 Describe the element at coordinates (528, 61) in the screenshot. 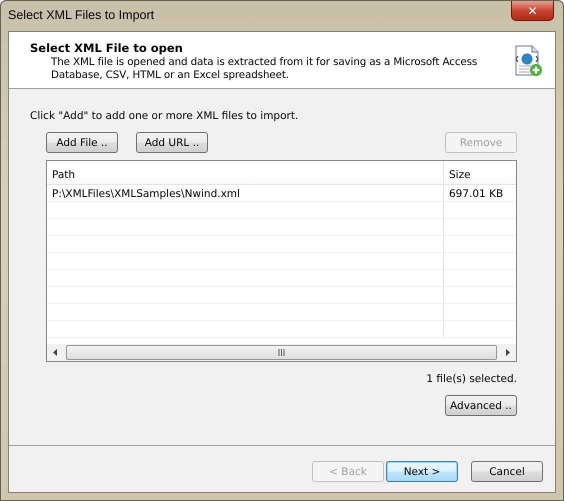

I see `xml-document-globe-icon` at that location.